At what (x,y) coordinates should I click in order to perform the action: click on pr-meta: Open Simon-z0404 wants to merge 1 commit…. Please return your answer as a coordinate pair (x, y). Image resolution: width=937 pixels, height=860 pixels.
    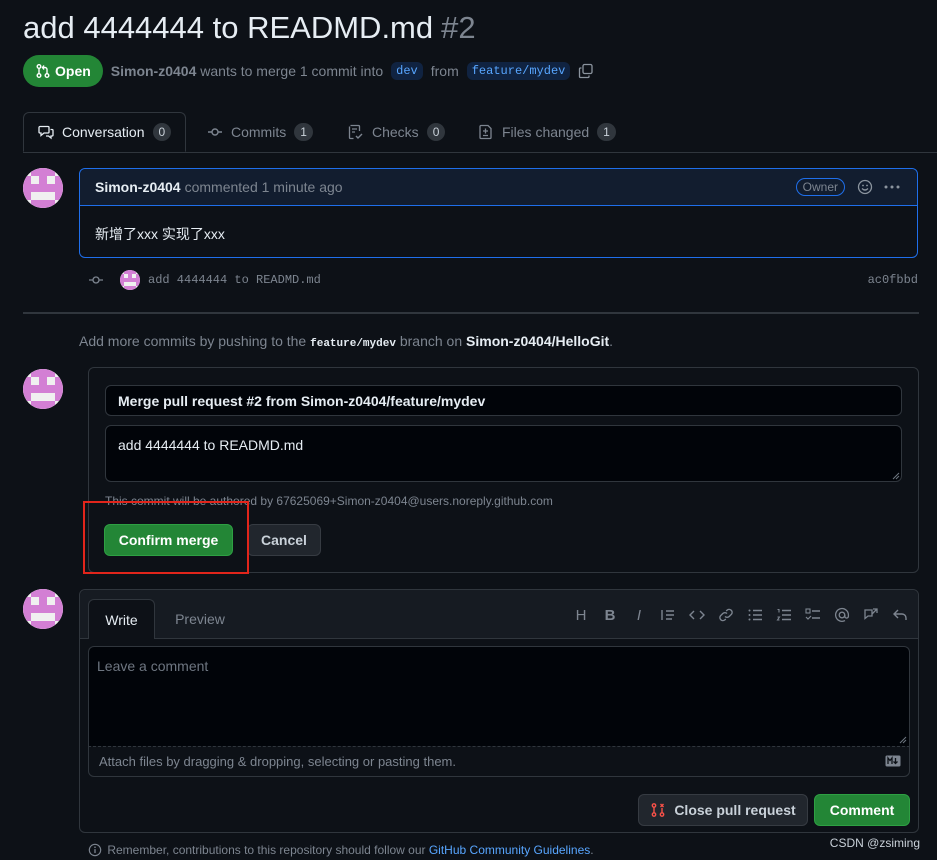
    Looking at the image, I should click on (308, 71).